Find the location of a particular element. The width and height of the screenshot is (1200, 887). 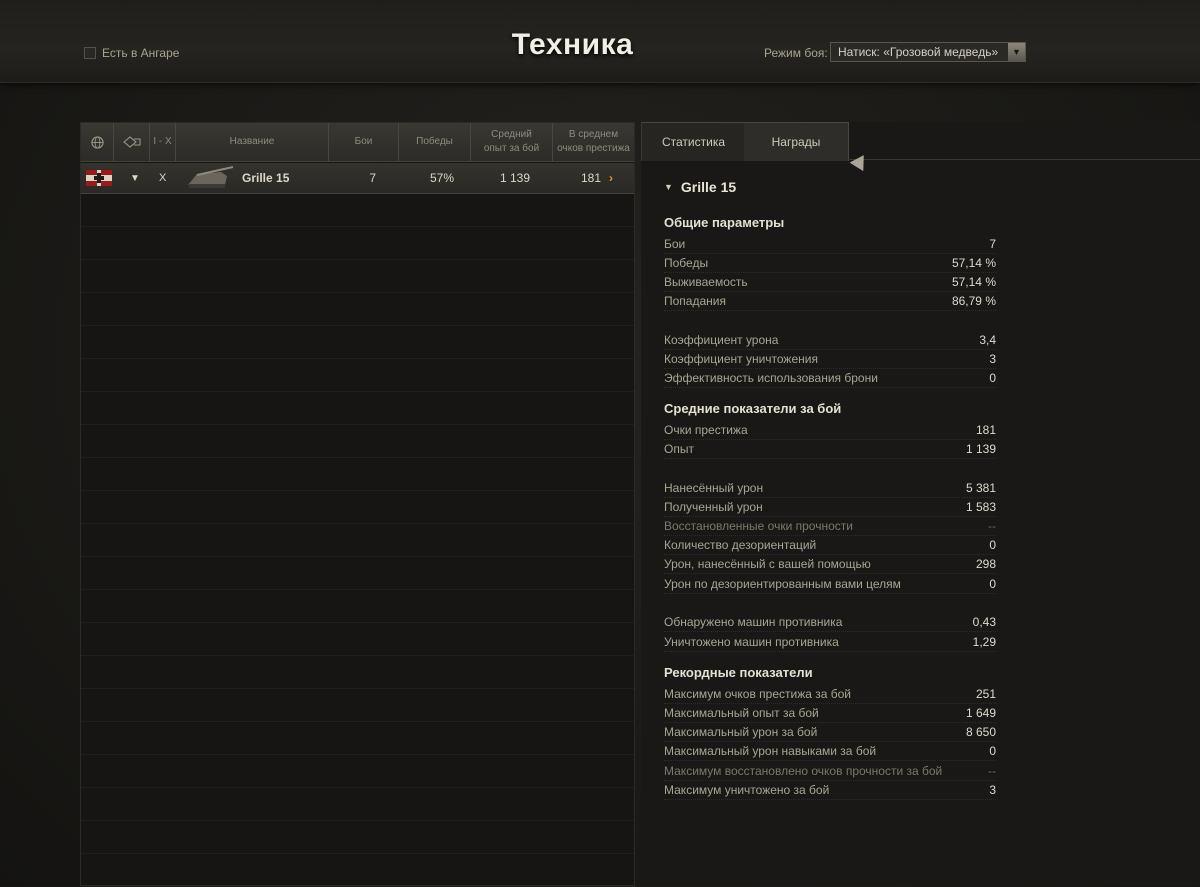

stat-label: Выживаемость is located at coordinates (706, 281).